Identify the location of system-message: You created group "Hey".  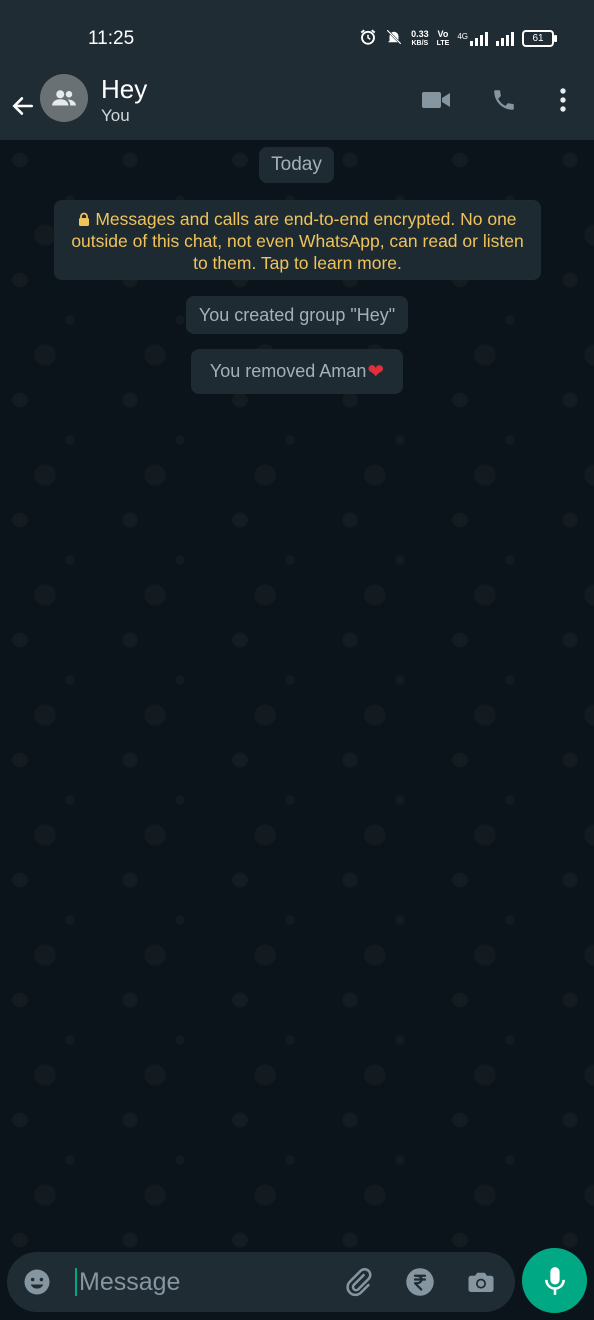
(297, 315).